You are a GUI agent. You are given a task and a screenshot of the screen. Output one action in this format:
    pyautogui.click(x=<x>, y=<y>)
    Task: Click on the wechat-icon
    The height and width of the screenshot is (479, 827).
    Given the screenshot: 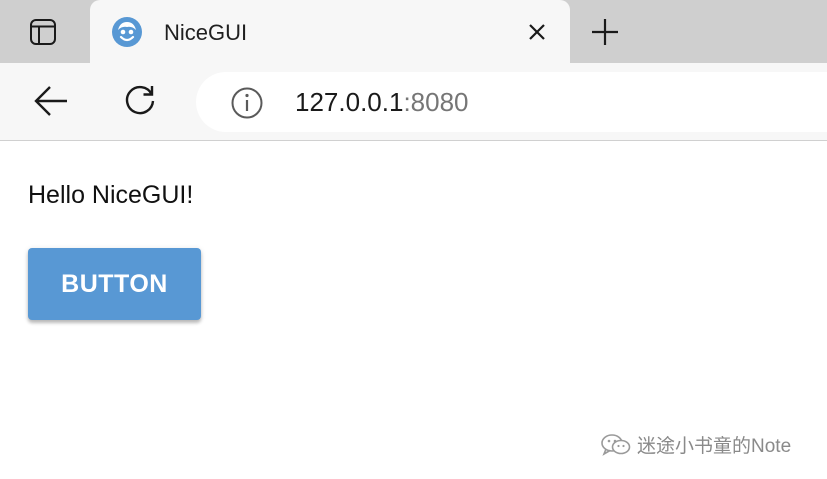 What is the action you would take?
    pyautogui.click(x=616, y=444)
    